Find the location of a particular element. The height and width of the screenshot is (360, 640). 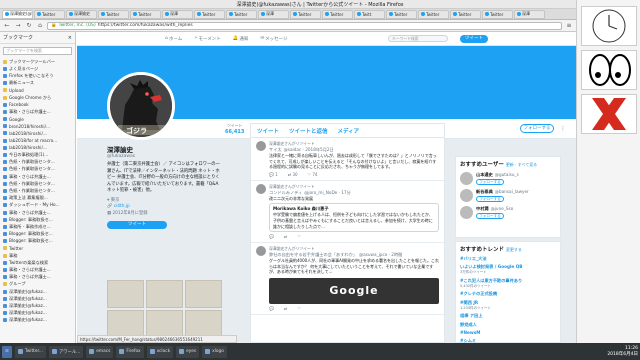

bookmark-item: 事務 is located at coordinates (37, 255).